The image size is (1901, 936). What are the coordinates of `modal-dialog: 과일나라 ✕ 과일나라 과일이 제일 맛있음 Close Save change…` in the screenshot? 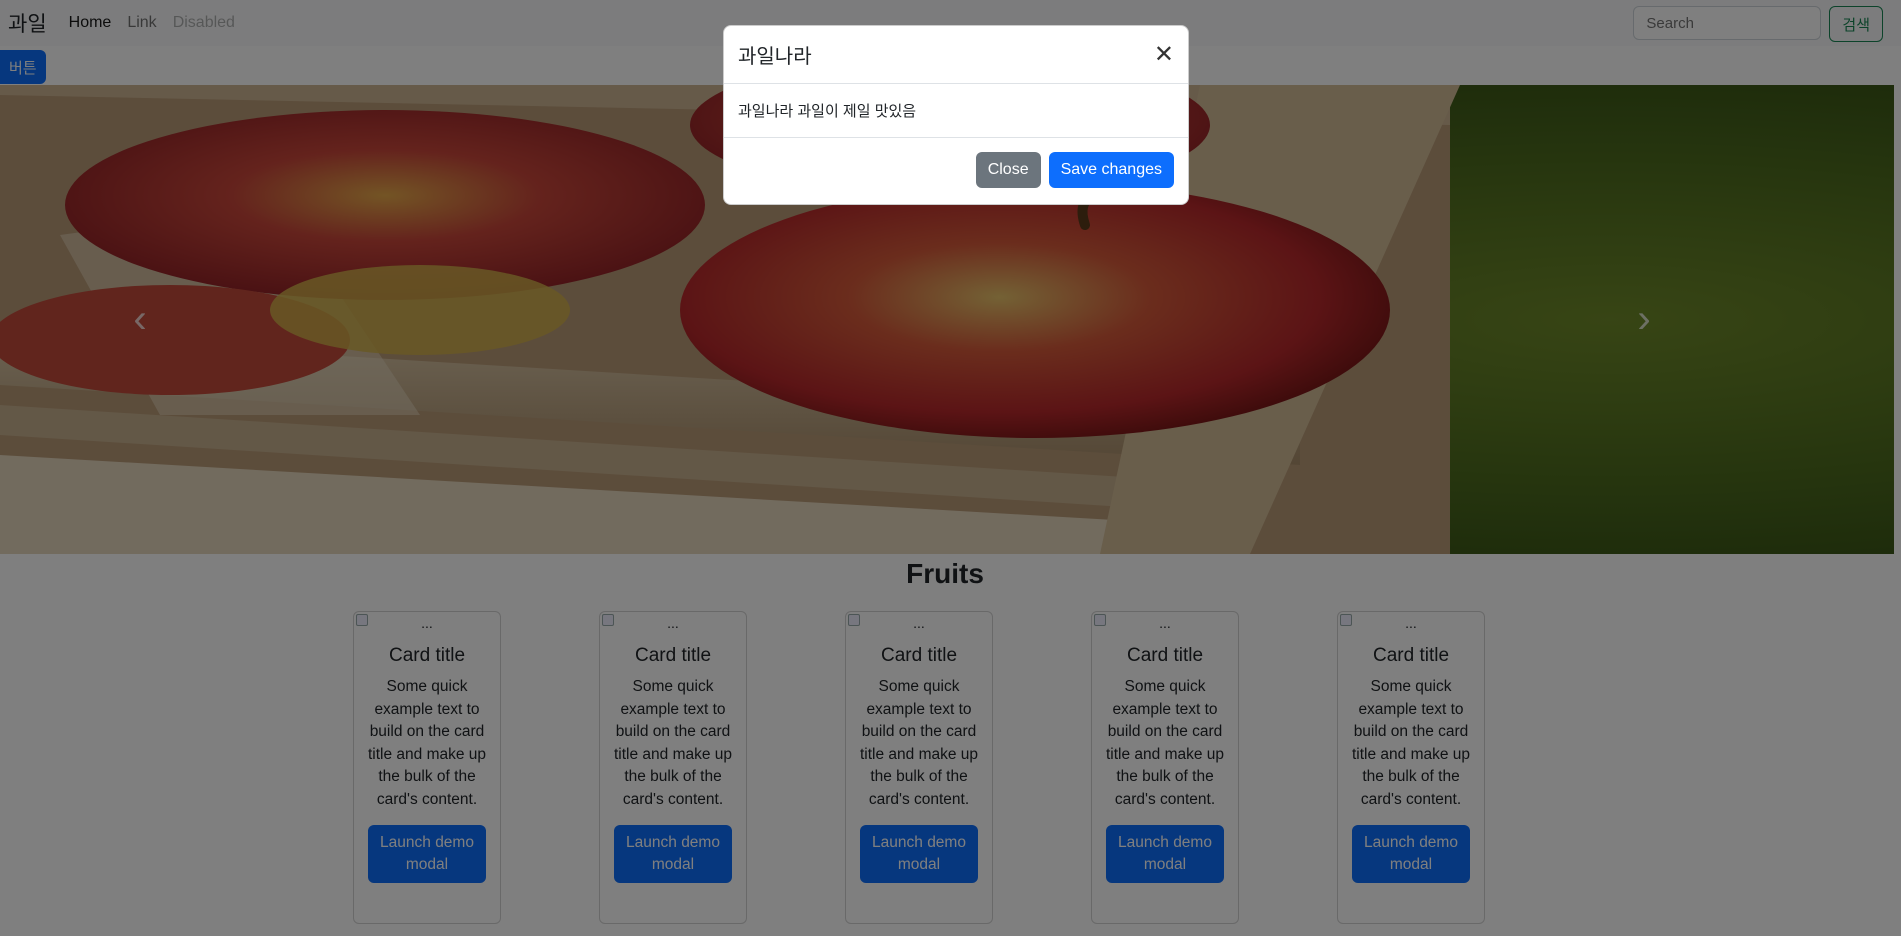 It's located at (956, 115).